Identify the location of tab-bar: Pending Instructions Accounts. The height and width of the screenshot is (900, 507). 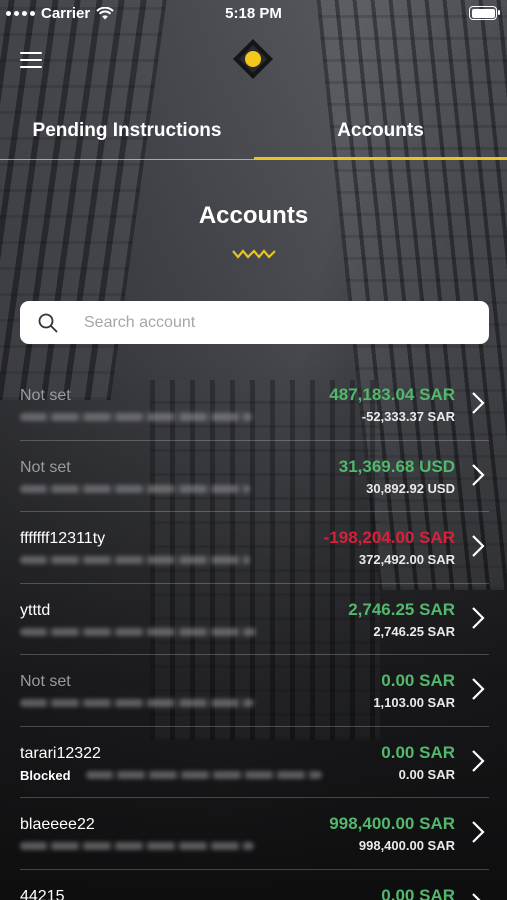
(253, 136).